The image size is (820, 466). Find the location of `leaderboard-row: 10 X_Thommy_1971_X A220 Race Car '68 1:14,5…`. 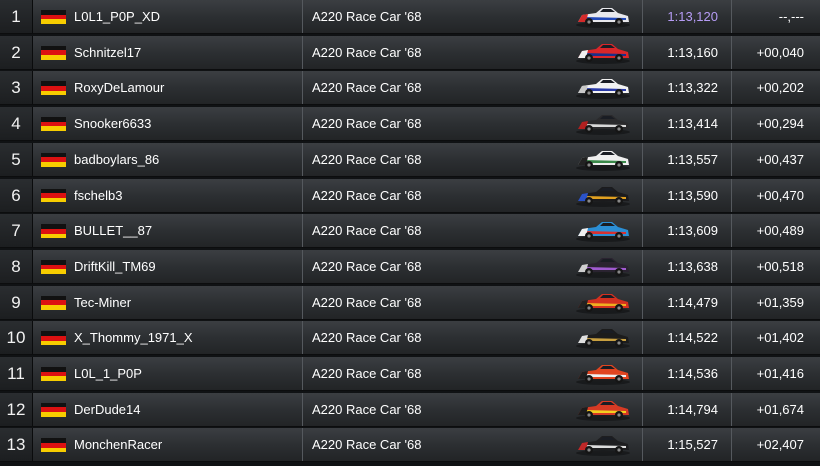

leaderboard-row: 10 X_Thommy_1971_X A220 Race Car '68 1:14,5… is located at coordinates (410, 338).